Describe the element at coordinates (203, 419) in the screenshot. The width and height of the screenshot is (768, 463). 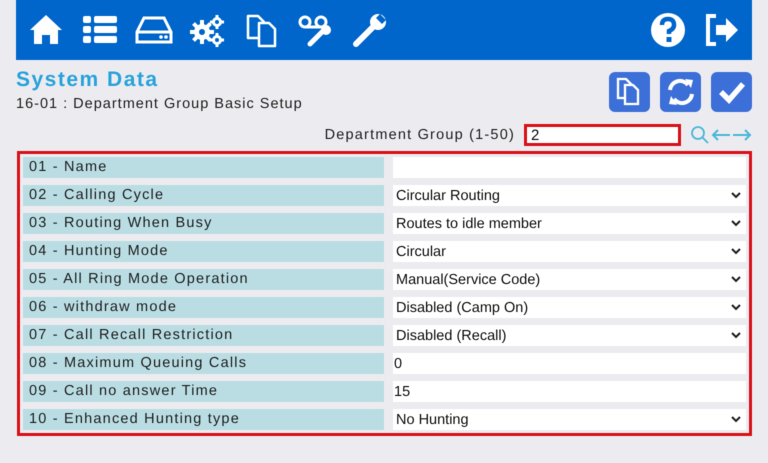
I see `setting-label: 10 - Enhanced Hunting type` at that location.